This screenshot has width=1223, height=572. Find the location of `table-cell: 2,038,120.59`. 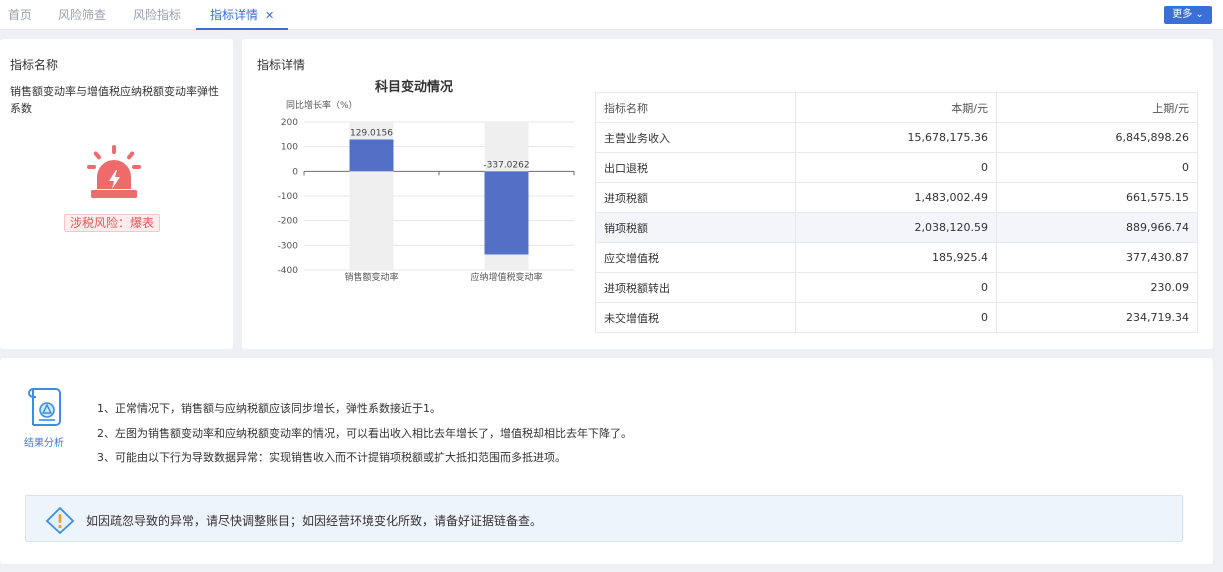

table-cell: 2,038,120.59 is located at coordinates (896, 227).